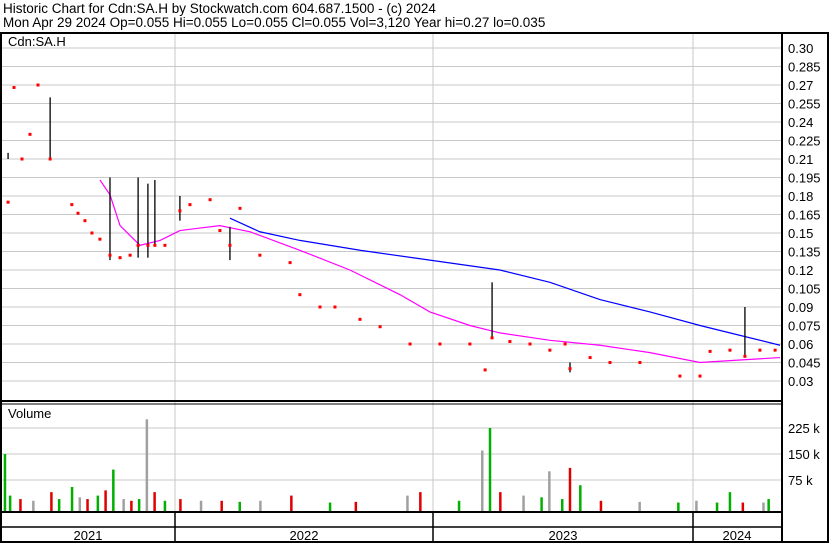 The height and width of the screenshot is (543, 830). What do you see at coordinates (804, 289) in the screenshot?
I see `price-tick-label: 0.105` at bounding box center [804, 289].